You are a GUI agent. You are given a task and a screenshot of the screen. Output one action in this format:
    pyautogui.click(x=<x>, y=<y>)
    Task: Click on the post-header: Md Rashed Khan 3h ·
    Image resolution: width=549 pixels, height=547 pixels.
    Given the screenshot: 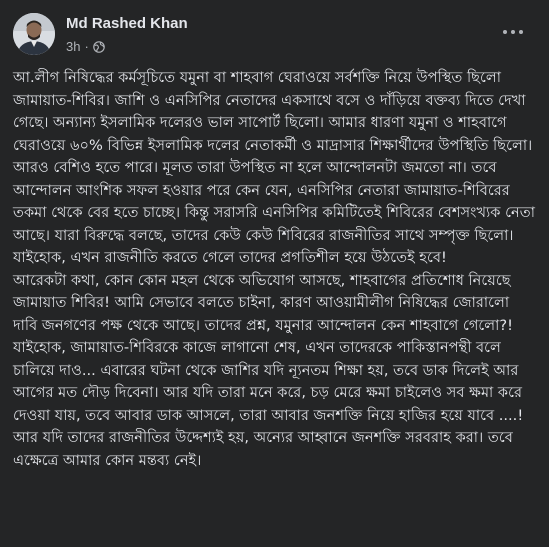 What is the action you would take?
    pyautogui.click(x=276, y=38)
    